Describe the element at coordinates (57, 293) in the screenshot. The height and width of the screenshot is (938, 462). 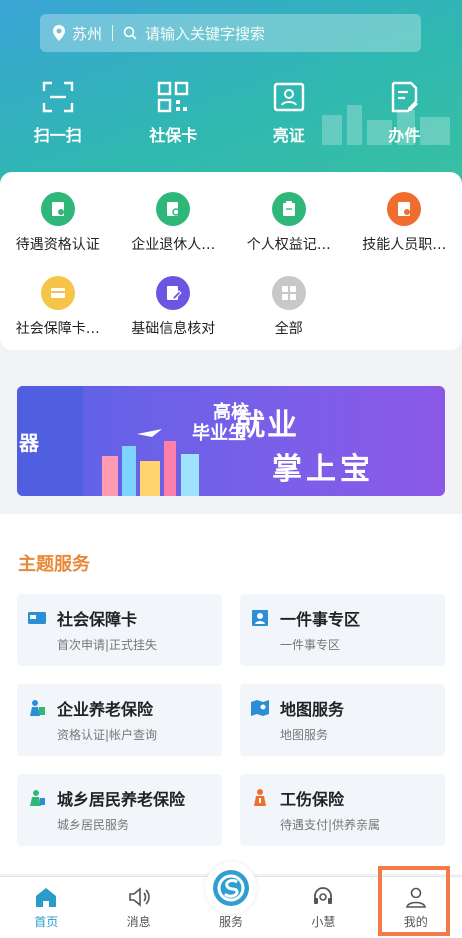
I see `bank-card-icon` at that location.